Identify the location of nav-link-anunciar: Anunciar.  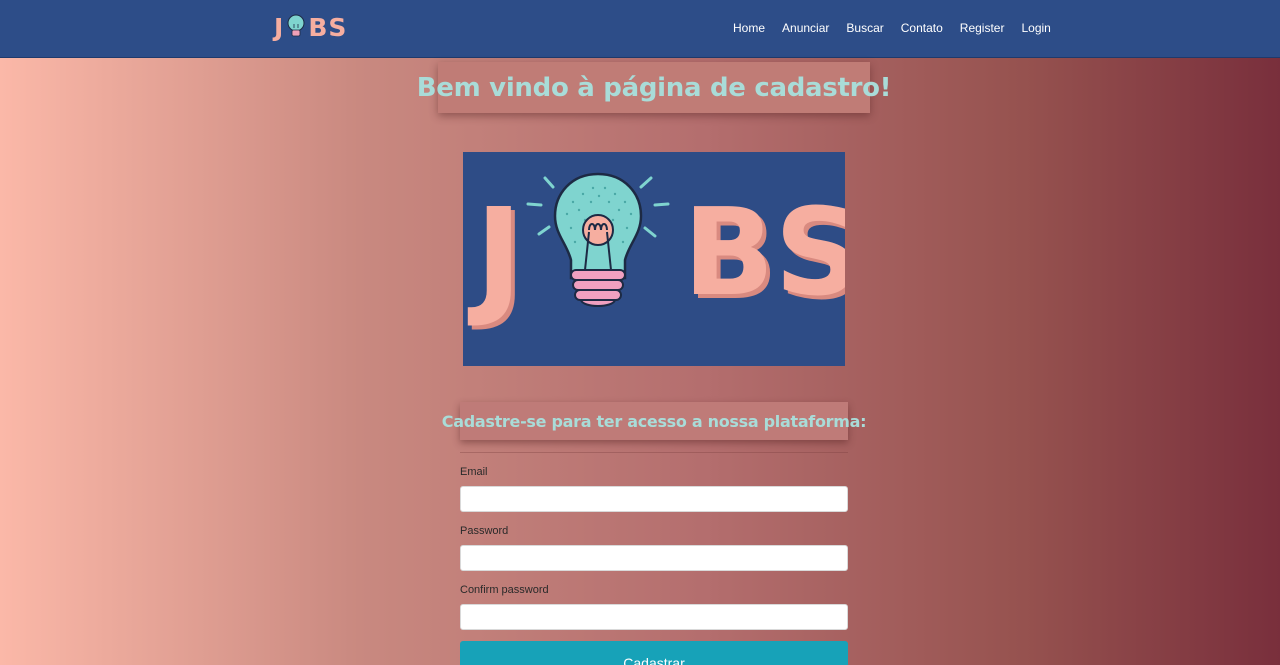
(805, 28).